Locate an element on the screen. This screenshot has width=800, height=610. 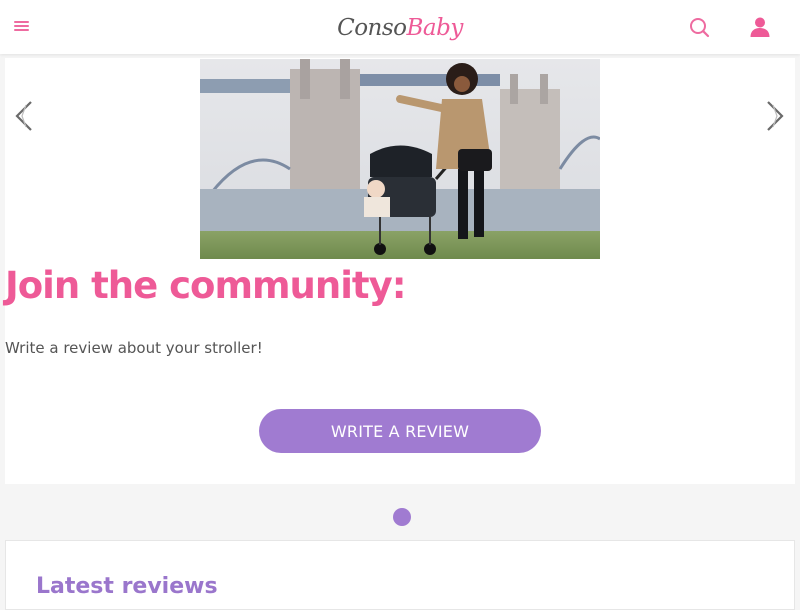
logo-text-baby: Baby is located at coordinates (435, 28).